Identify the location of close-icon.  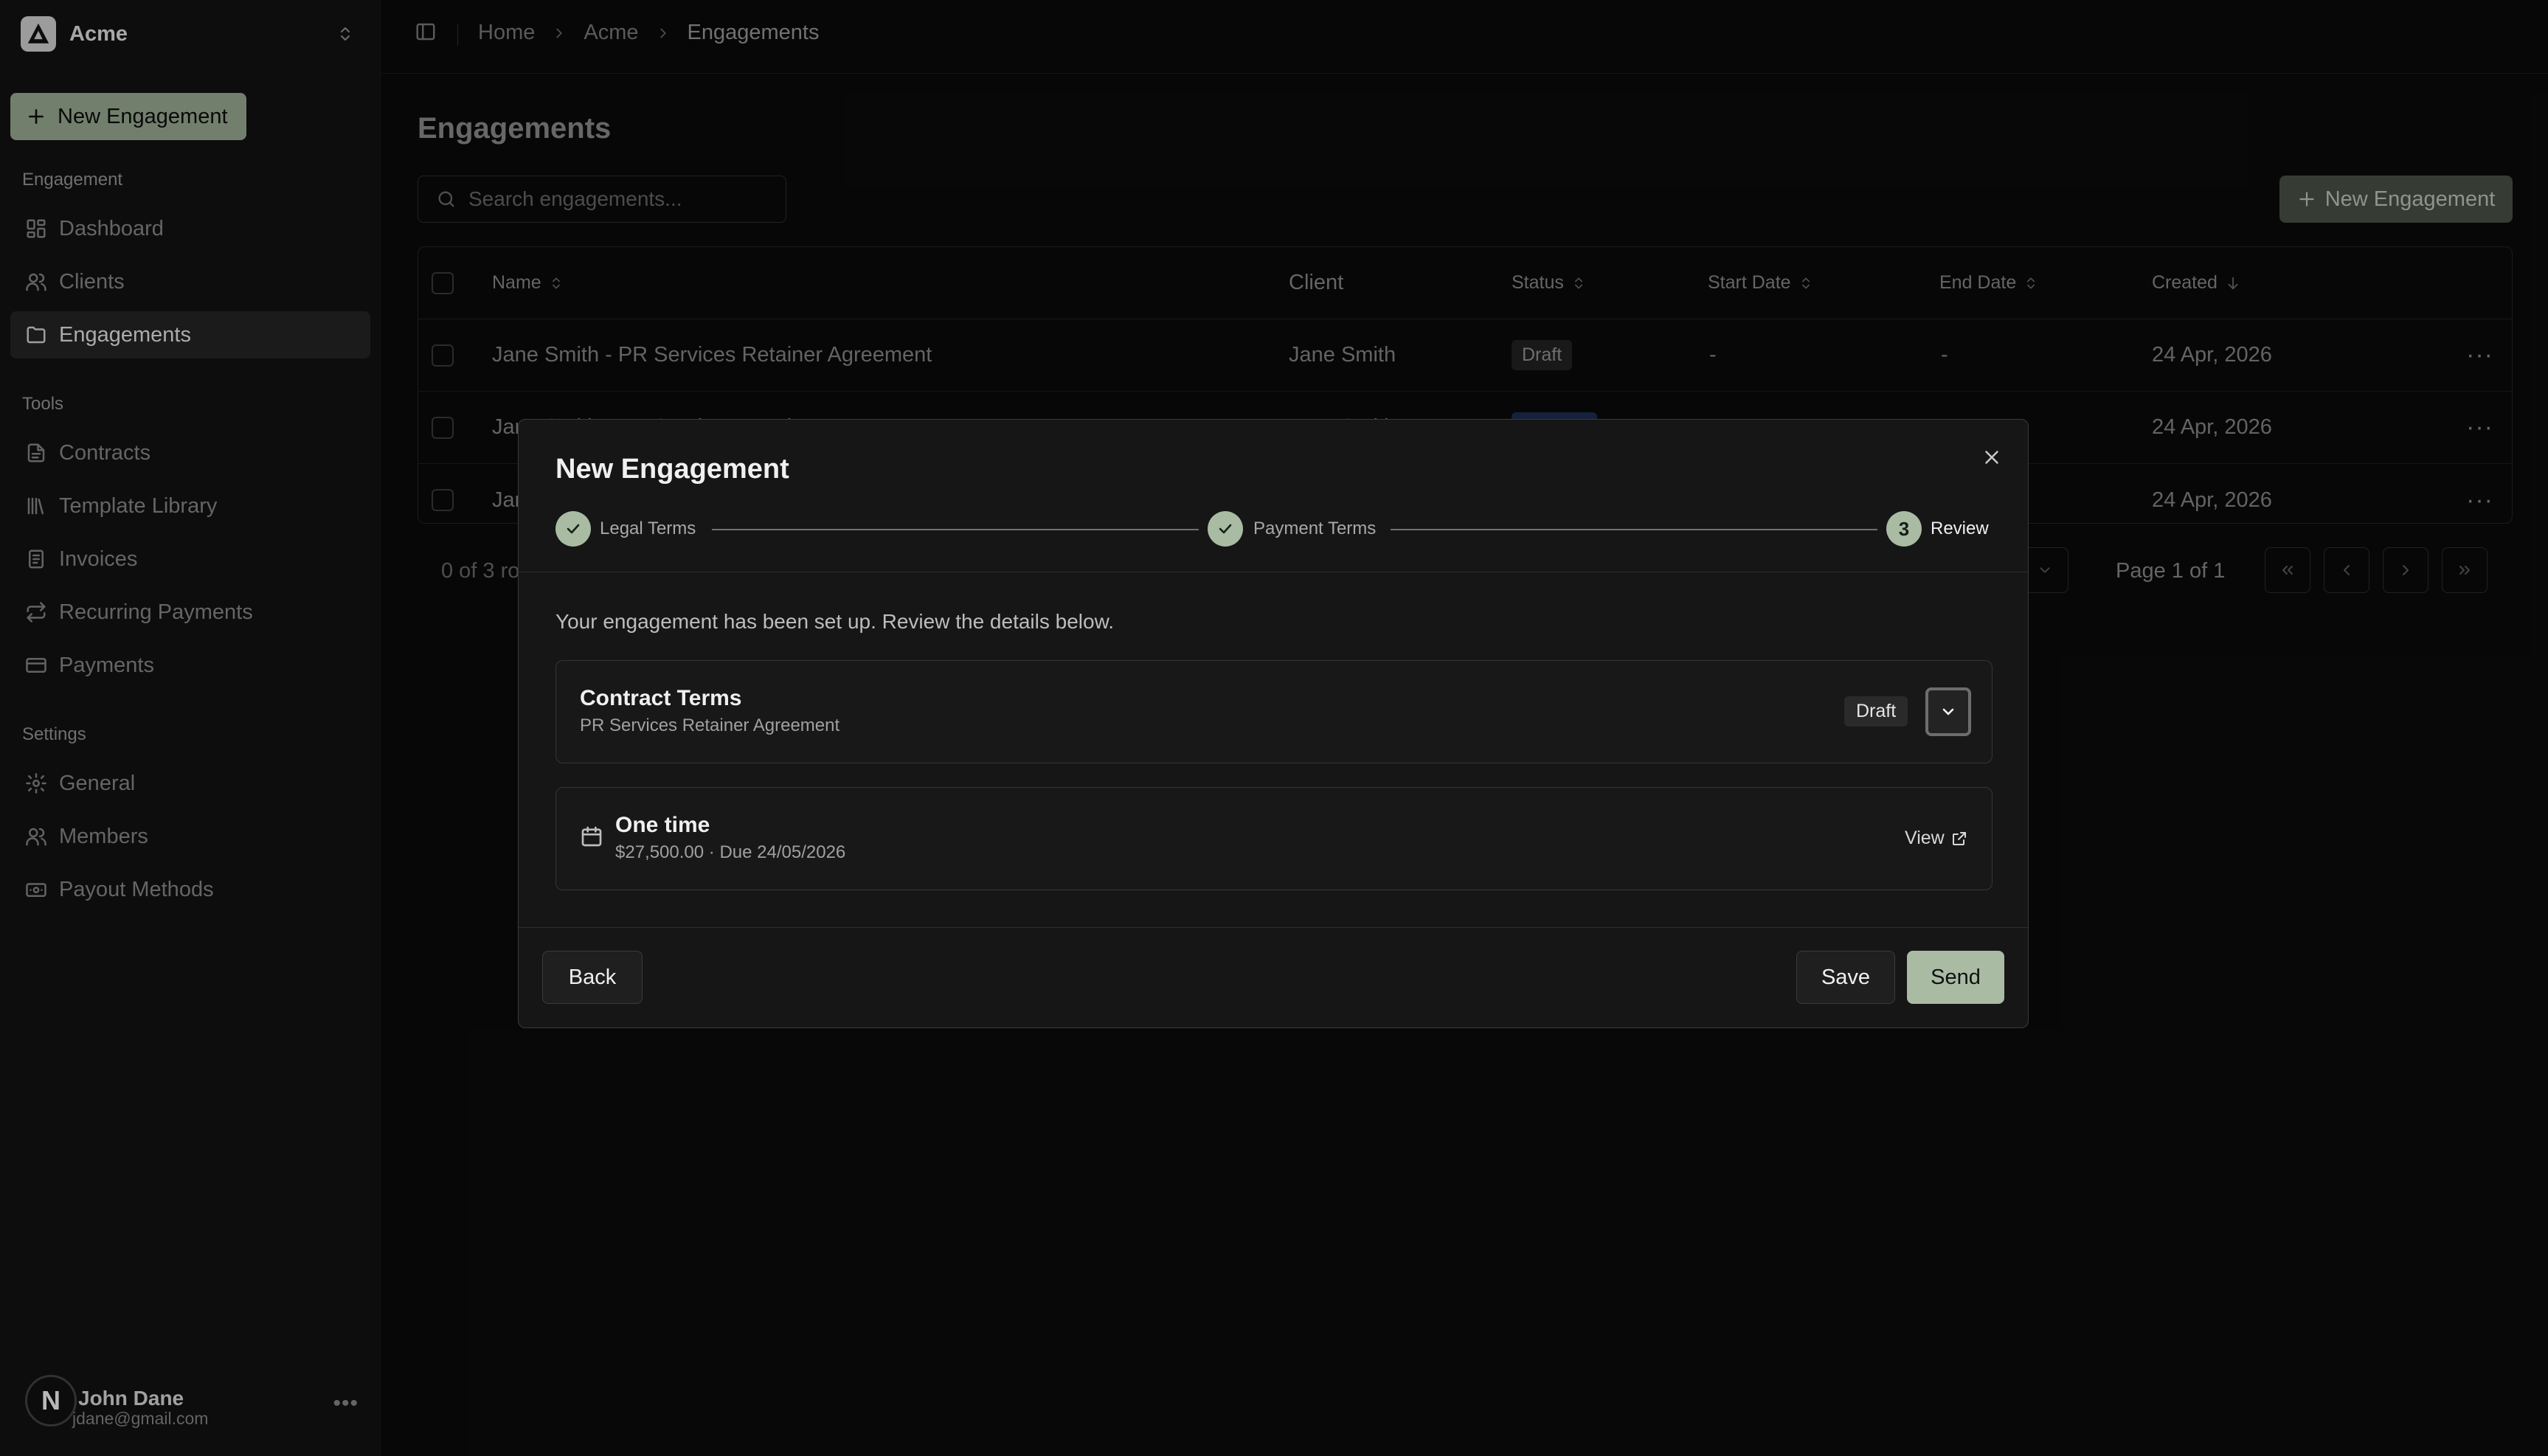
(1992, 457).